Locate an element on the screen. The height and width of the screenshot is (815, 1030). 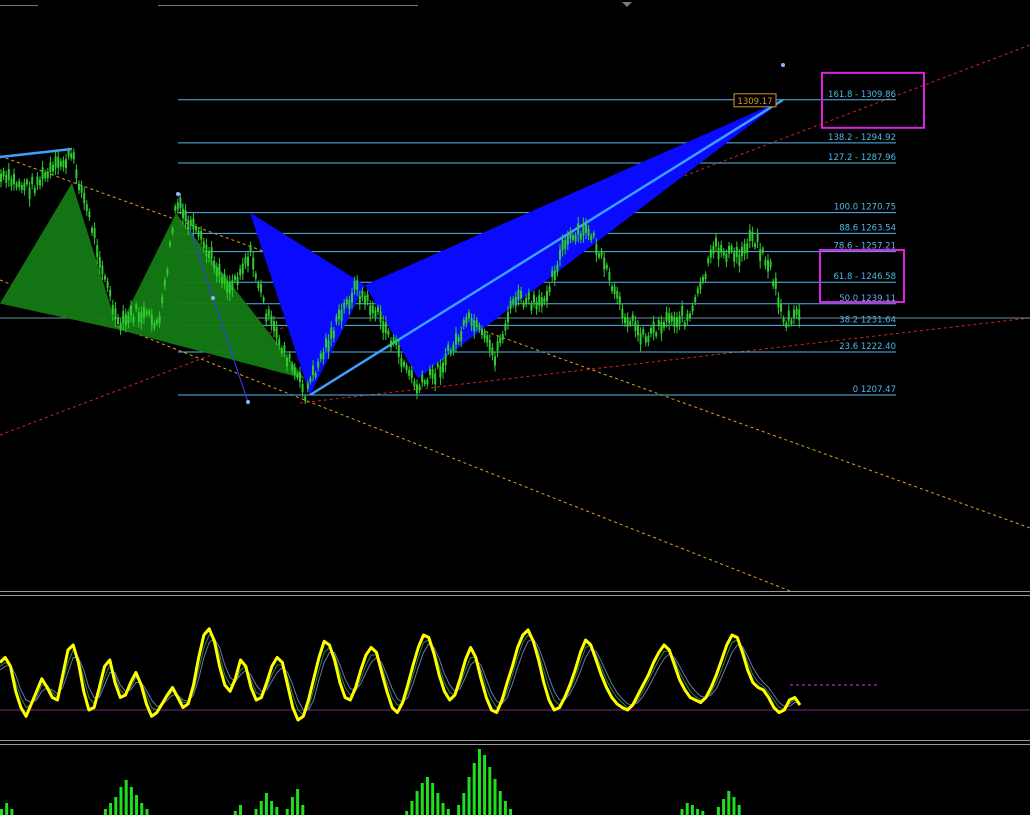
chart-window-top-edge is located at coordinates (515, 4).